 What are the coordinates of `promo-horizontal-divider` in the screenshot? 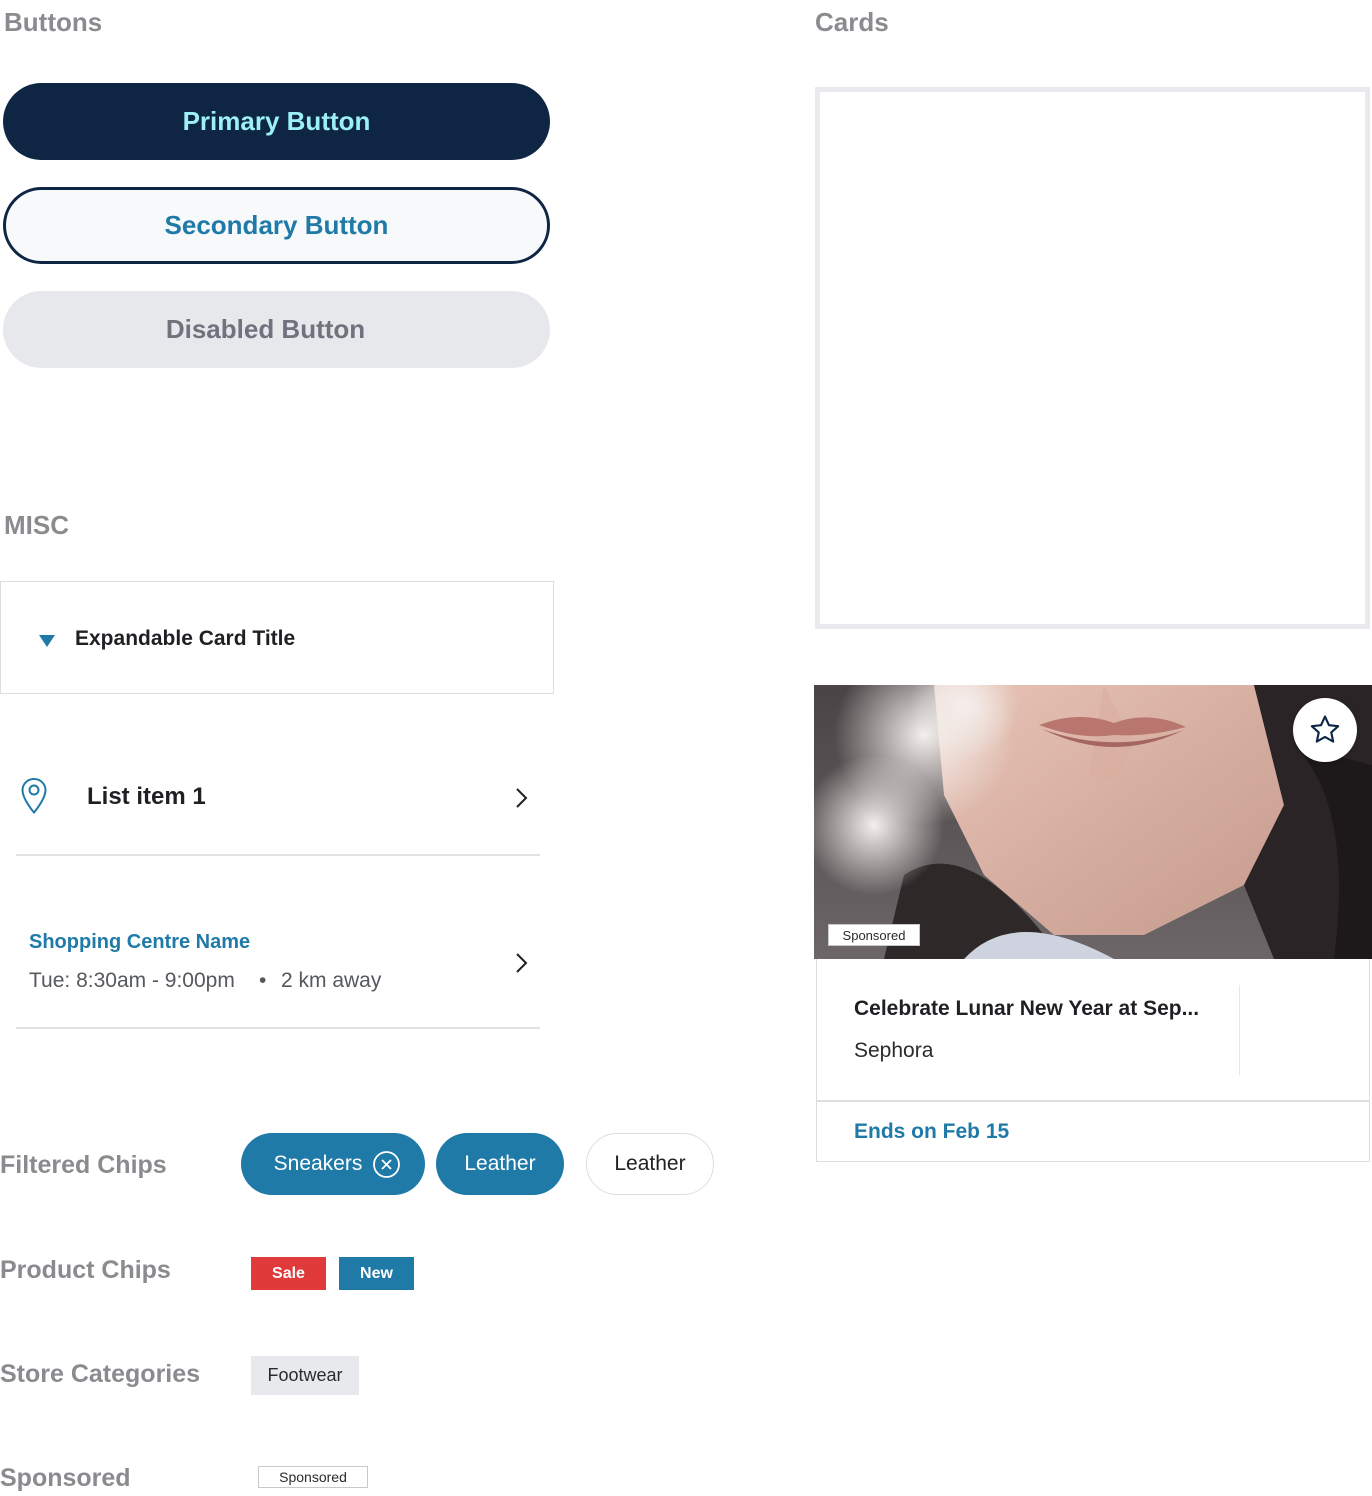 It's located at (1093, 1101).